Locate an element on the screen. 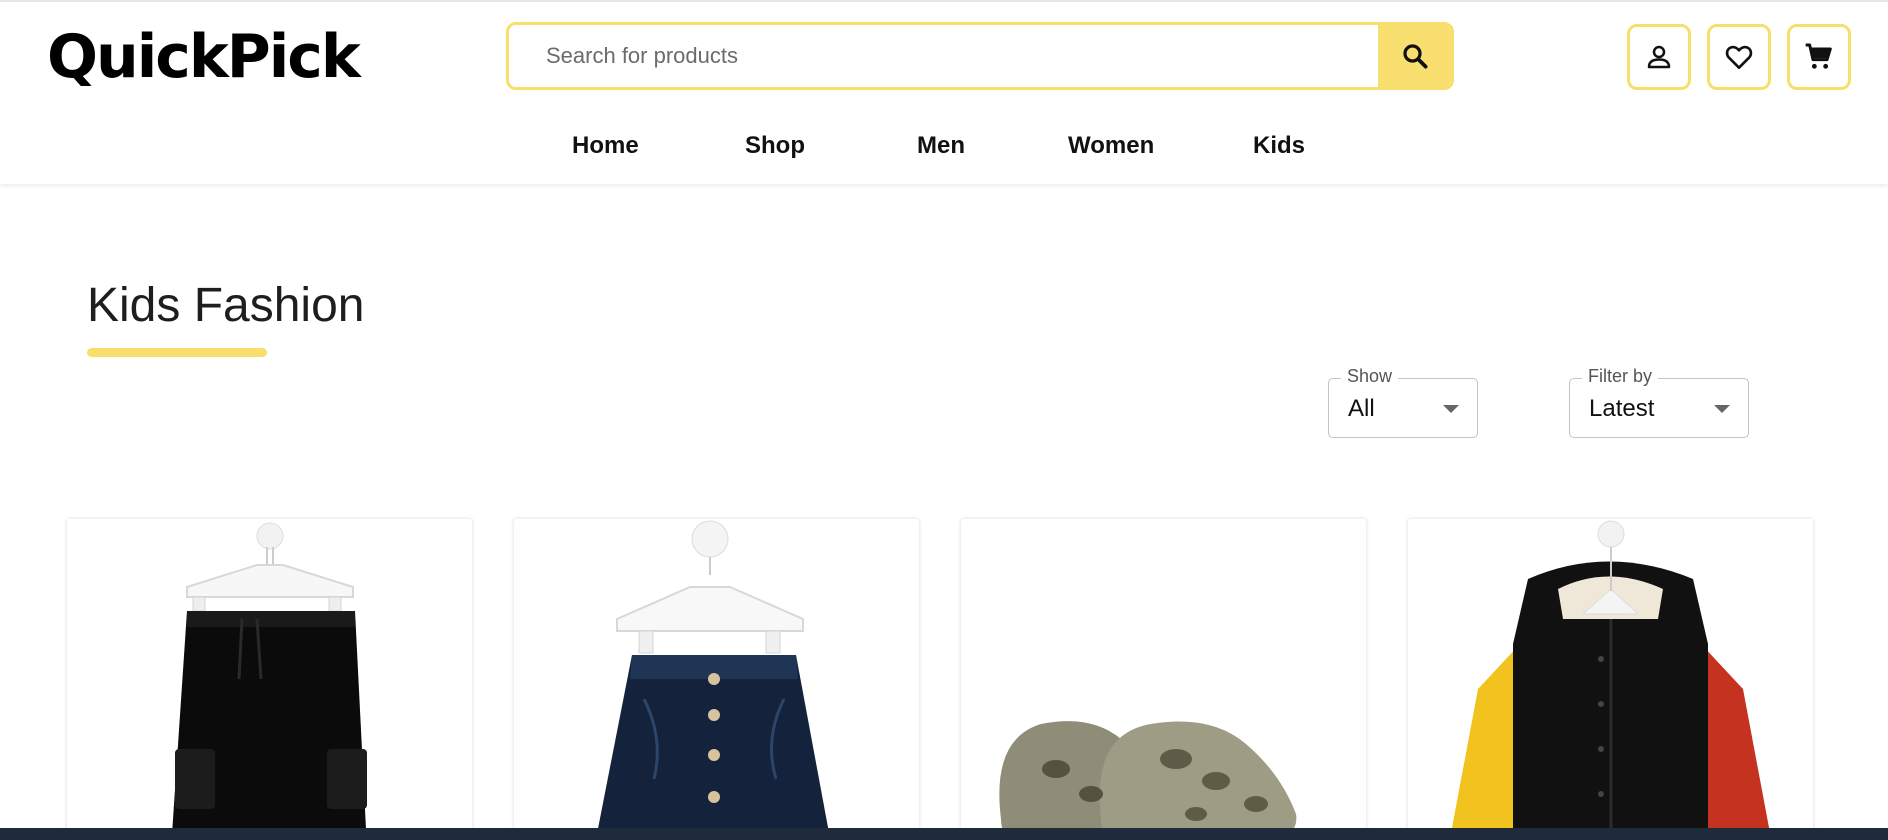 The height and width of the screenshot is (840, 1888). show-select-value: All is located at coordinates (1361, 408).